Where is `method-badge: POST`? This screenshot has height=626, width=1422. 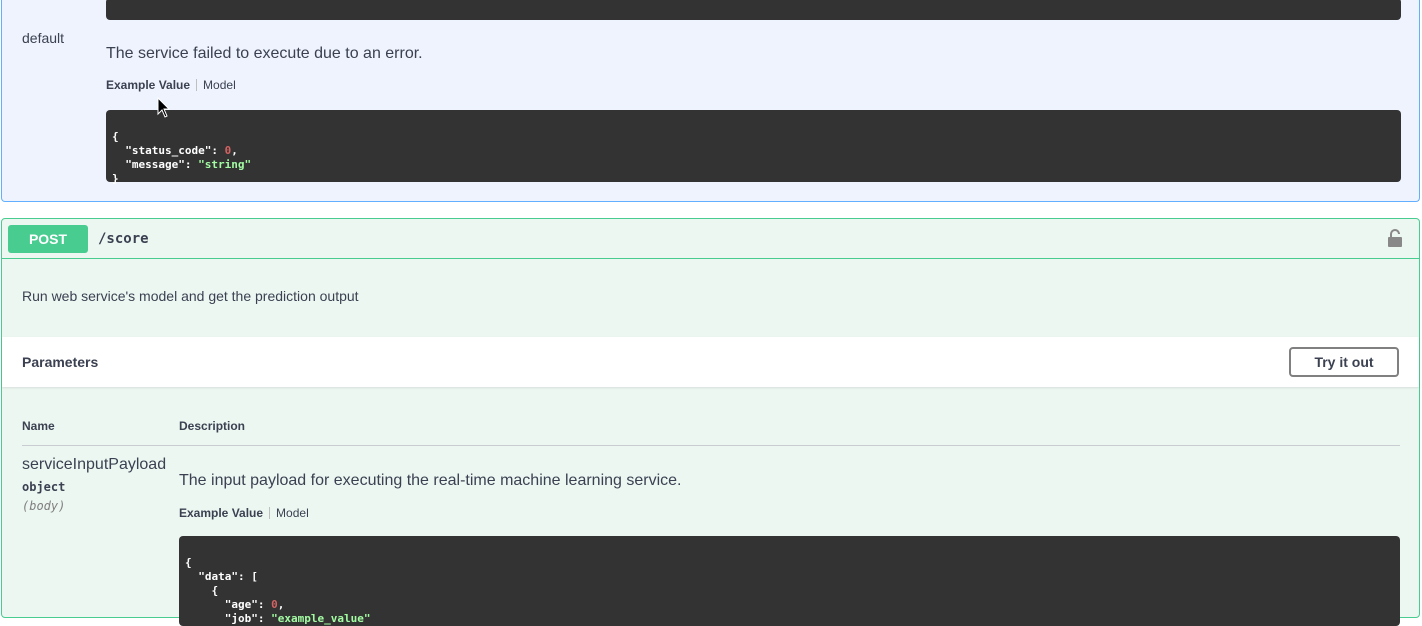
method-badge: POST is located at coordinates (48, 239).